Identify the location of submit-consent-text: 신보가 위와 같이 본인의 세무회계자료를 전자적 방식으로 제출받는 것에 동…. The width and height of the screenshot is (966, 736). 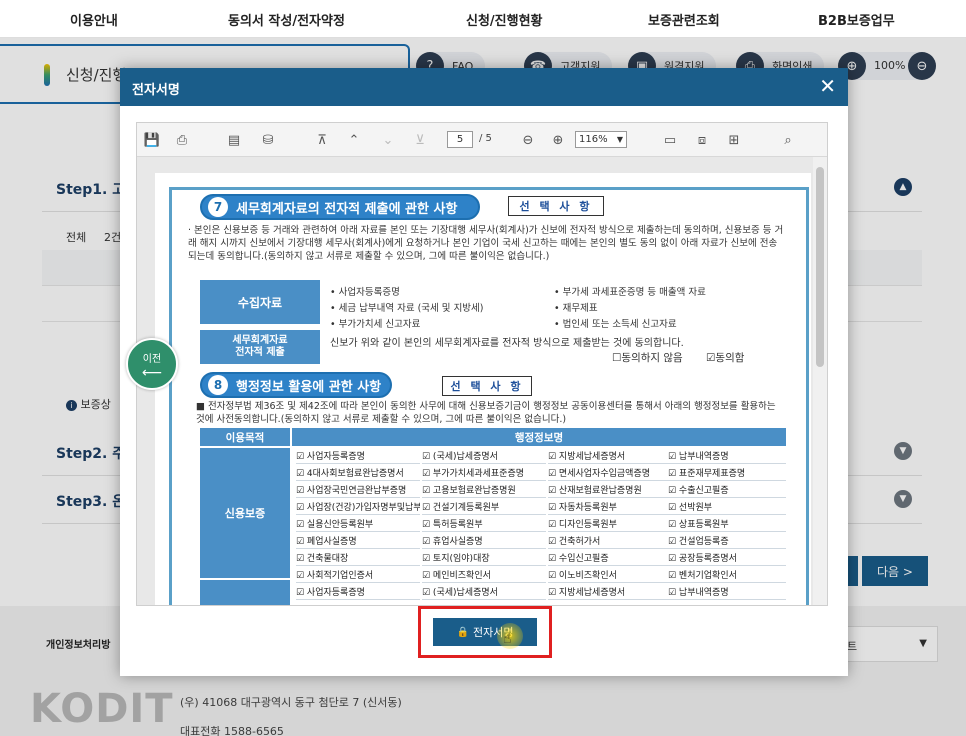
(507, 343).